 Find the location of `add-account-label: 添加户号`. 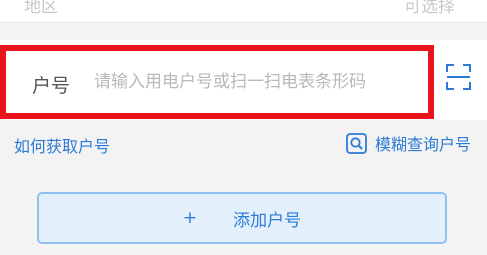

add-account-label: 添加户号 is located at coordinates (267, 220).